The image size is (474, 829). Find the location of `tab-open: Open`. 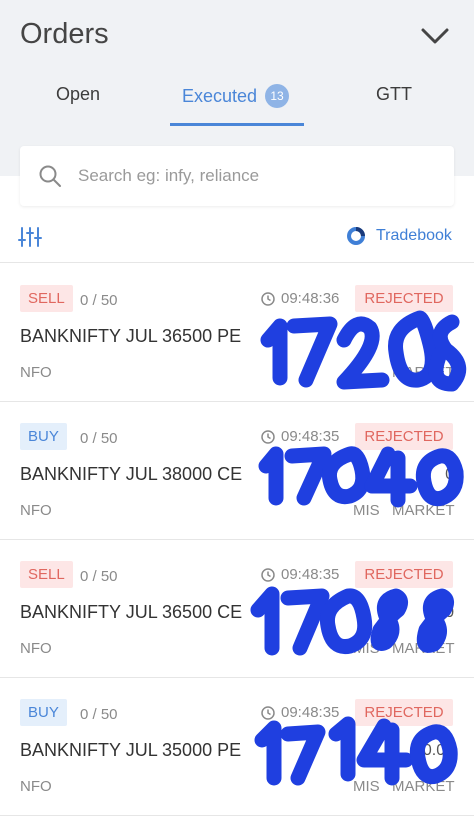

tab-open: Open is located at coordinates (78, 94).